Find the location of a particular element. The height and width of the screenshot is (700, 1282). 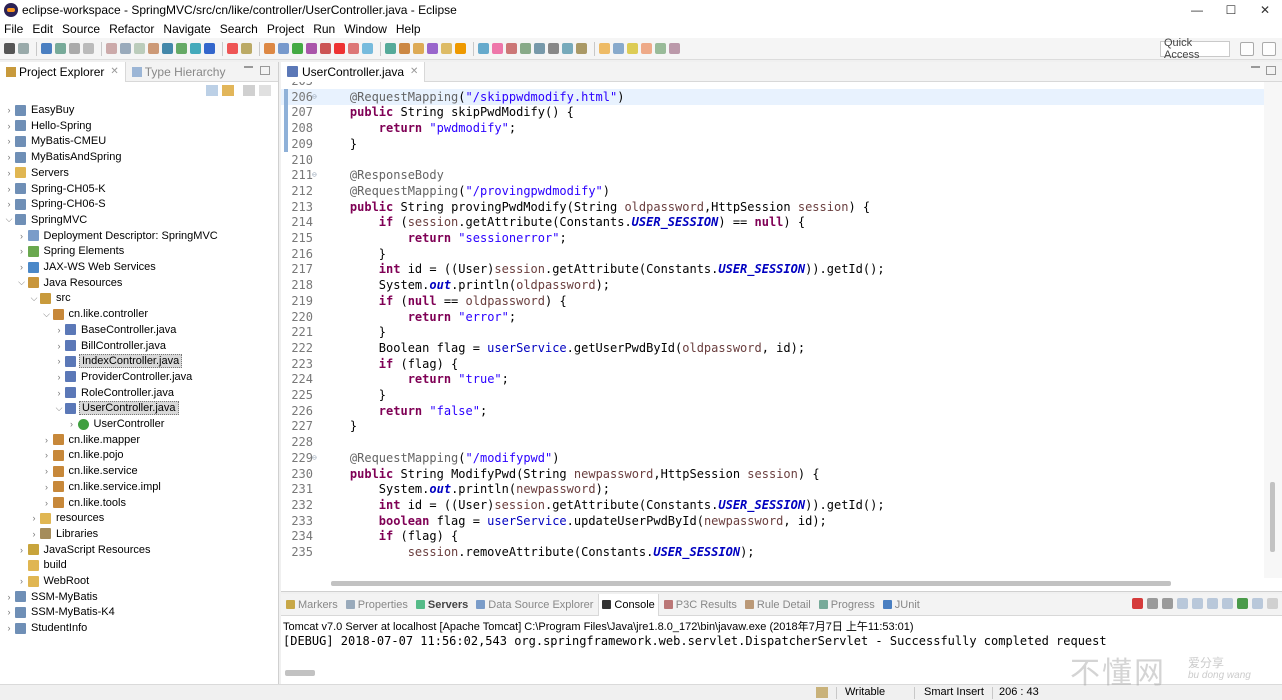

editor-tab-usercontroller: UserController.java ✕ is located at coordinates (353, 71).